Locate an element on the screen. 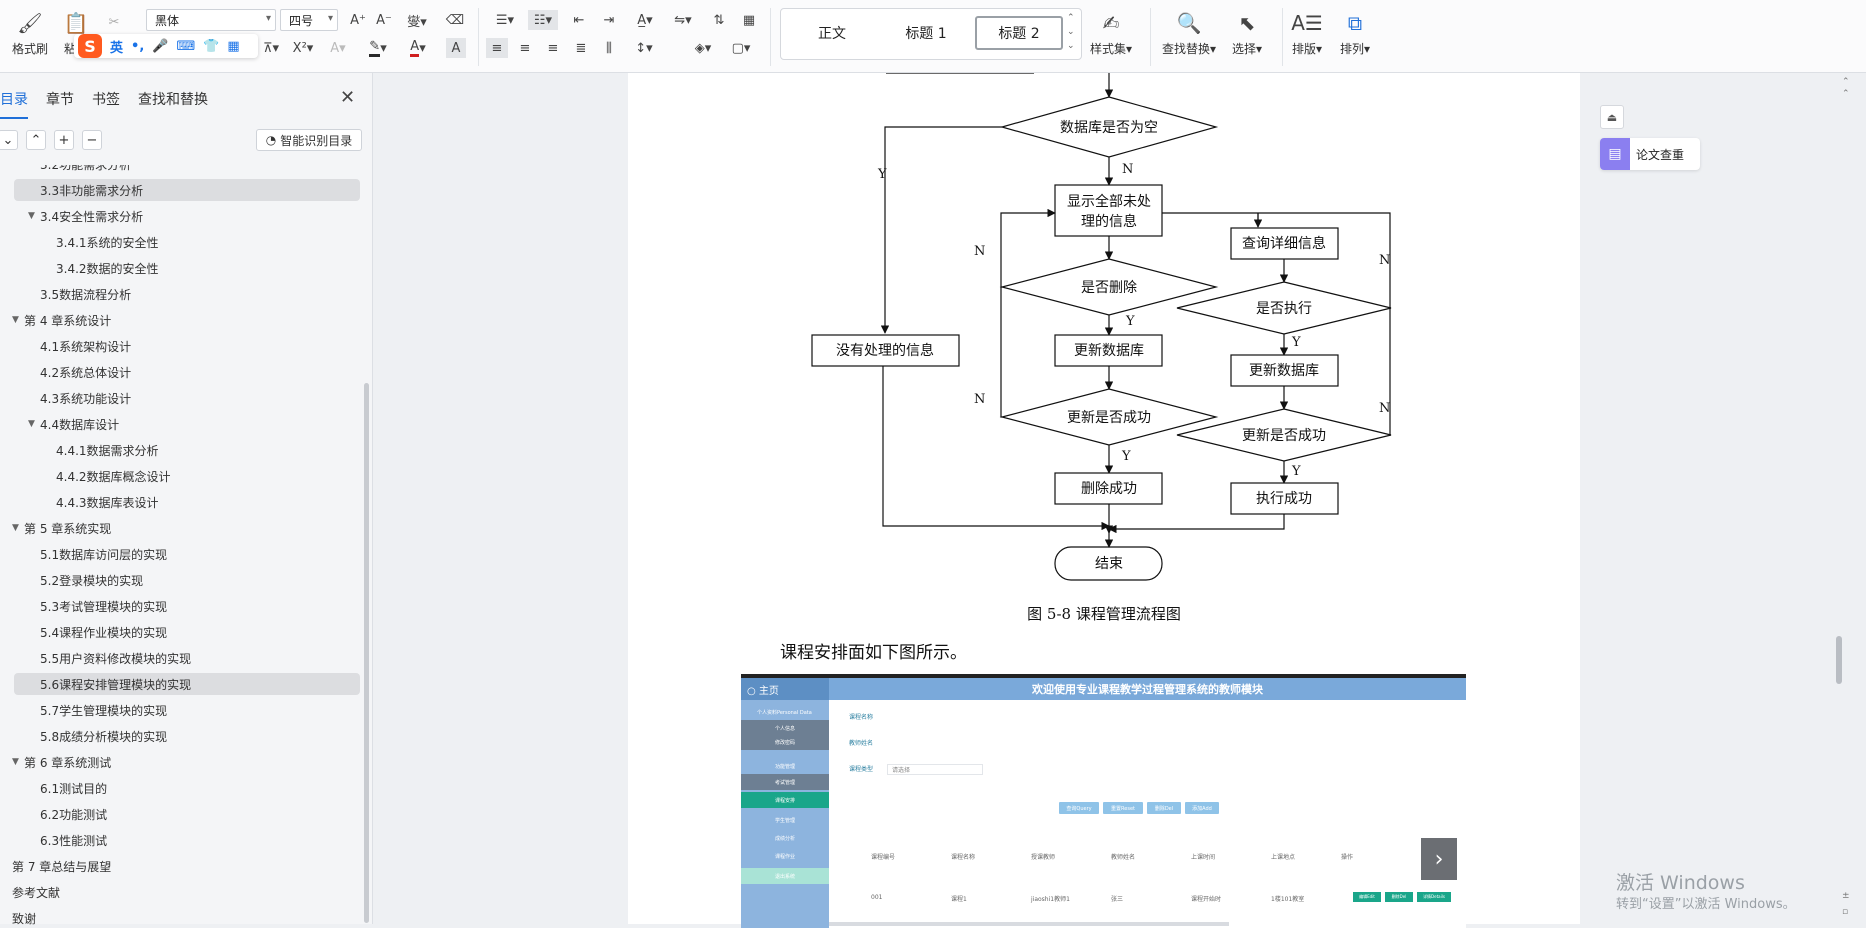 The image size is (1866, 928). toc-item: 6.2功能测试 is located at coordinates (180, 814).